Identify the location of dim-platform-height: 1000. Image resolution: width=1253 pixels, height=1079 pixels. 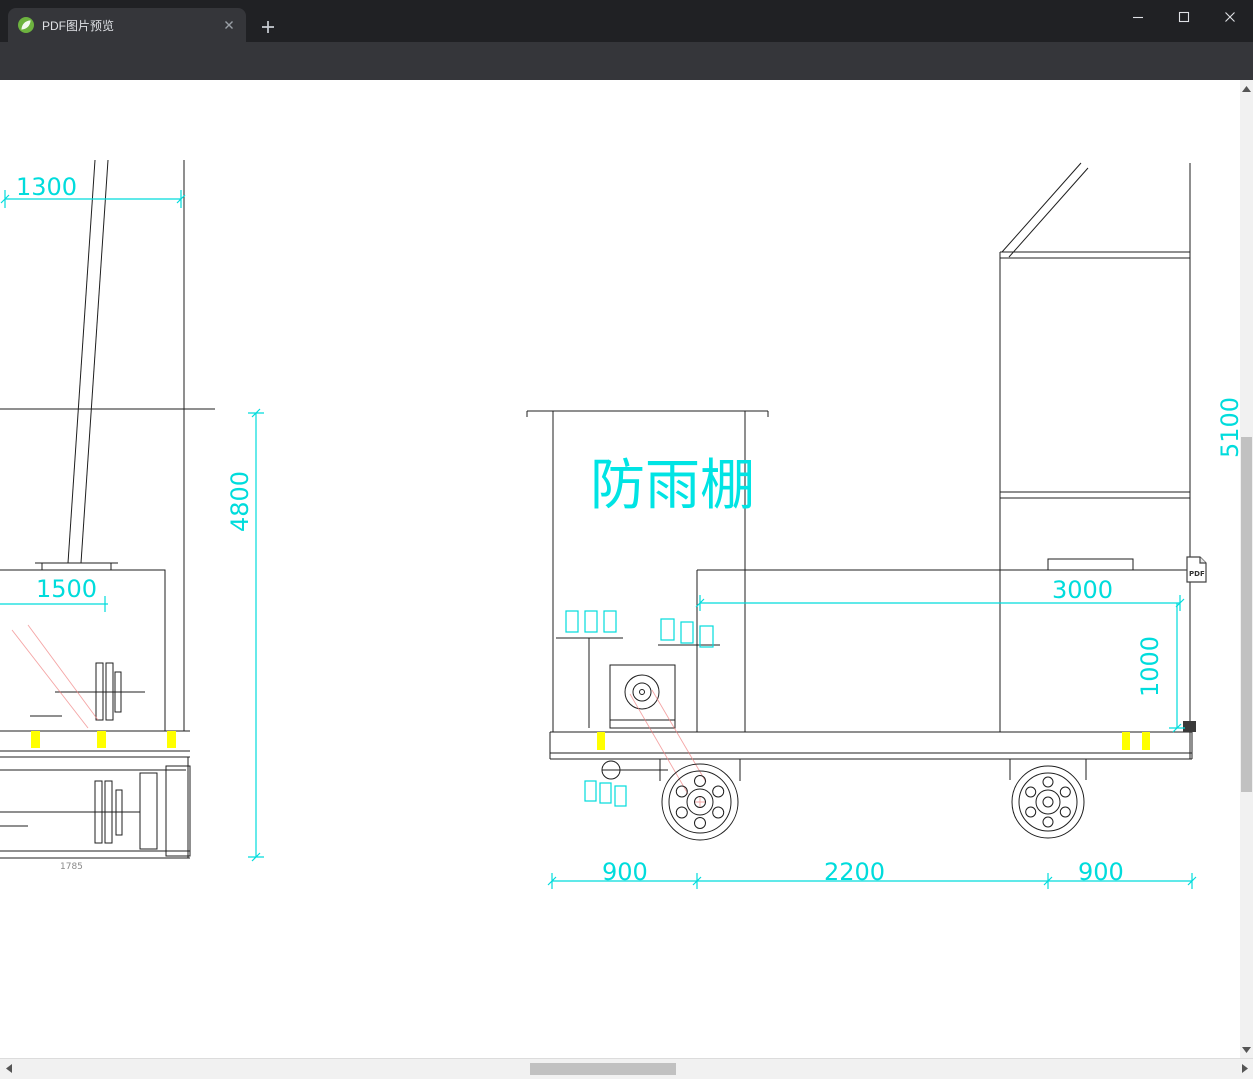
(1150, 666).